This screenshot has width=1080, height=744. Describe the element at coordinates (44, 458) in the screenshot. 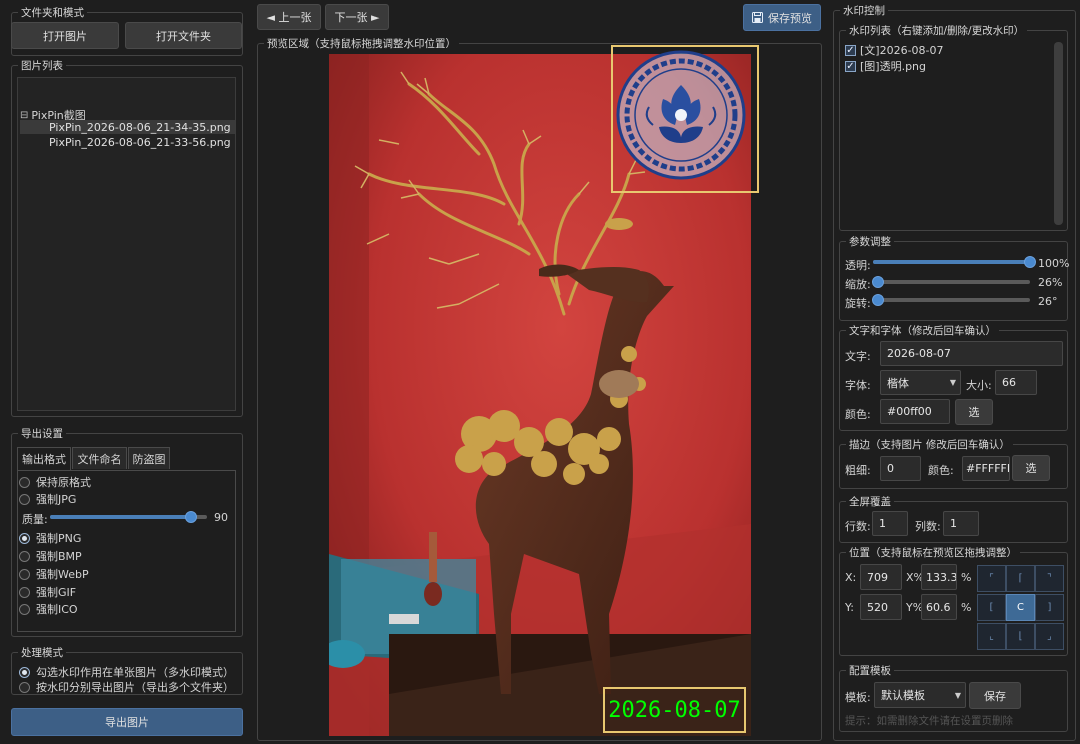

I see `tab-output-format: 输出格式` at that location.